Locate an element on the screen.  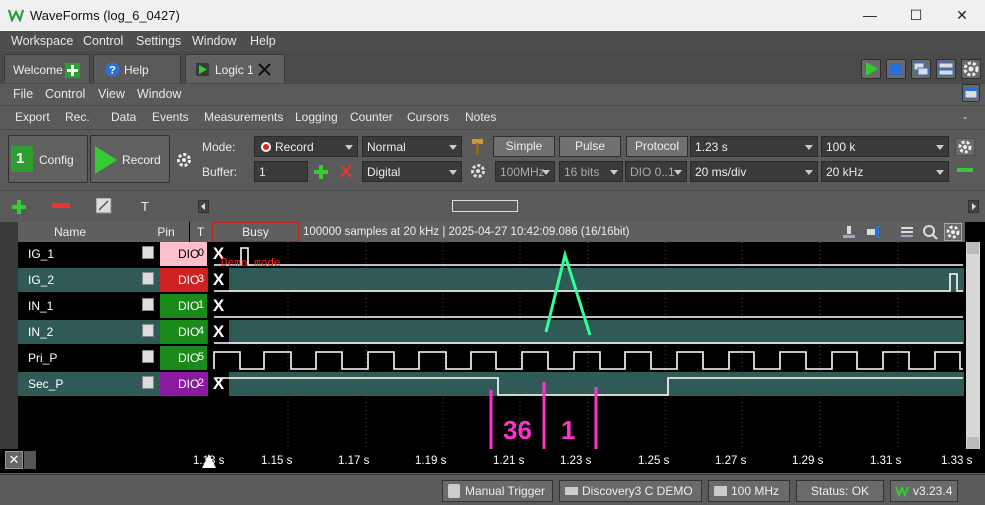
hand-icon is located at coordinates (454, 491).